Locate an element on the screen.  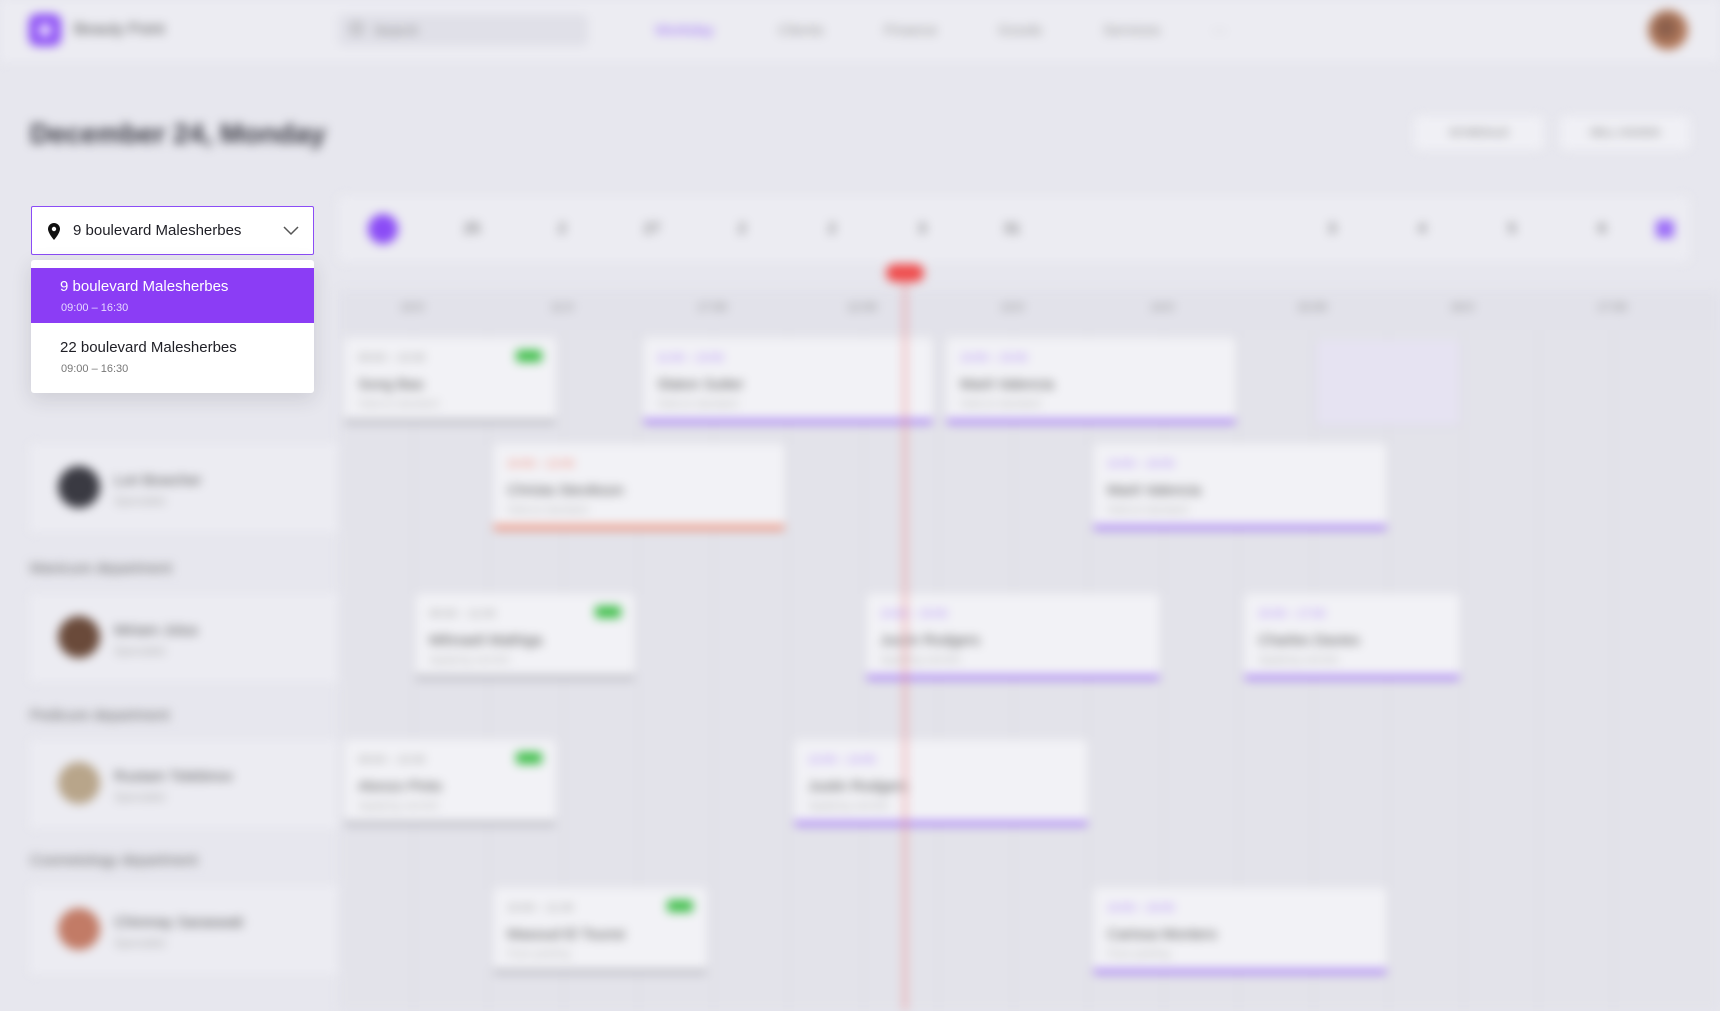
time-label: 13:0 is located at coordinates (1012, 307).